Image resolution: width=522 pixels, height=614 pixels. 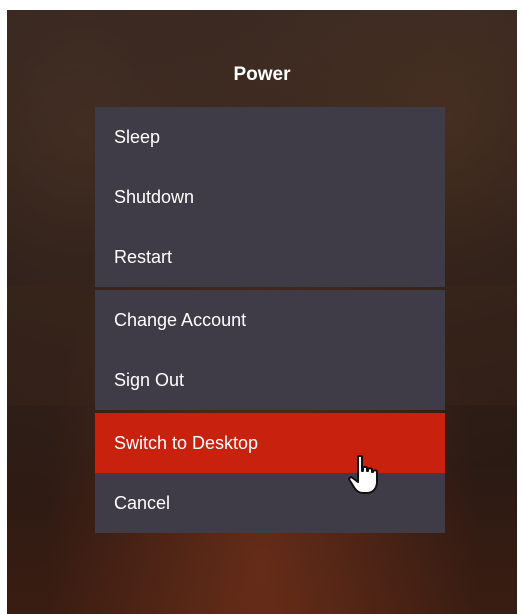 I want to click on switch-to-desktop-menu-item: Switch to Desktop, so click(x=270, y=443).